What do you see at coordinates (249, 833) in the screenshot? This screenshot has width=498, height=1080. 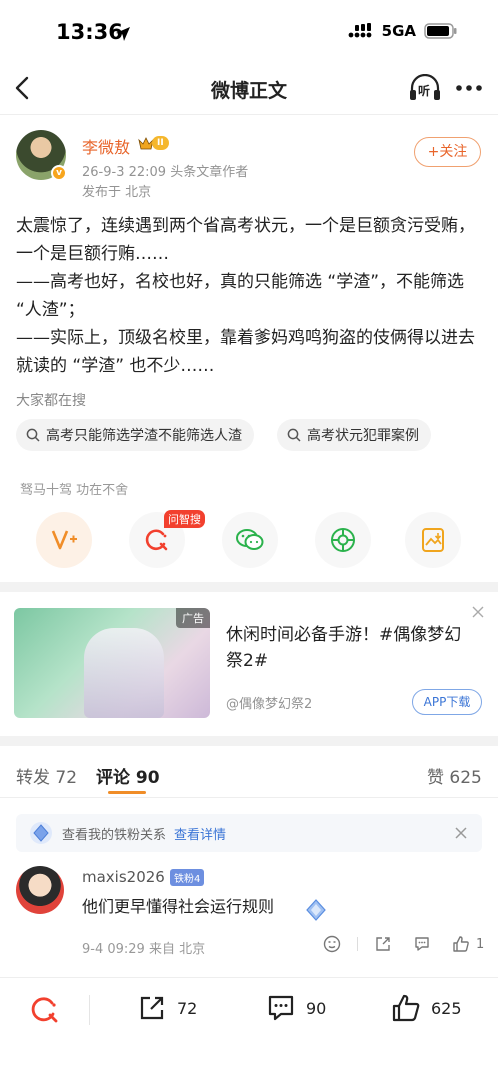 I see `fans-relationship-bar: 查看我的铁粉关系 查看详情` at bounding box center [249, 833].